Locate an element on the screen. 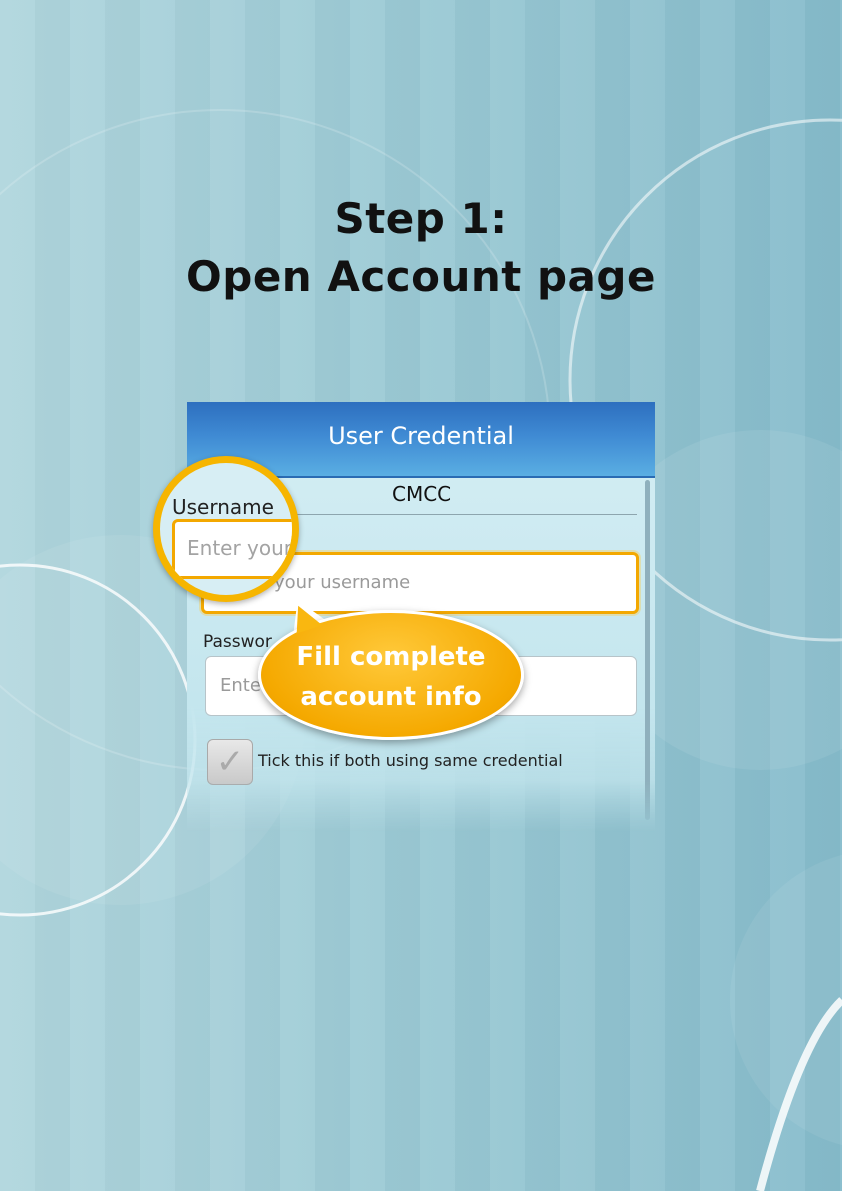 The width and height of the screenshot is (842, 1191). magnified-placeholder: Enter your is located at coordinates (240, 548).